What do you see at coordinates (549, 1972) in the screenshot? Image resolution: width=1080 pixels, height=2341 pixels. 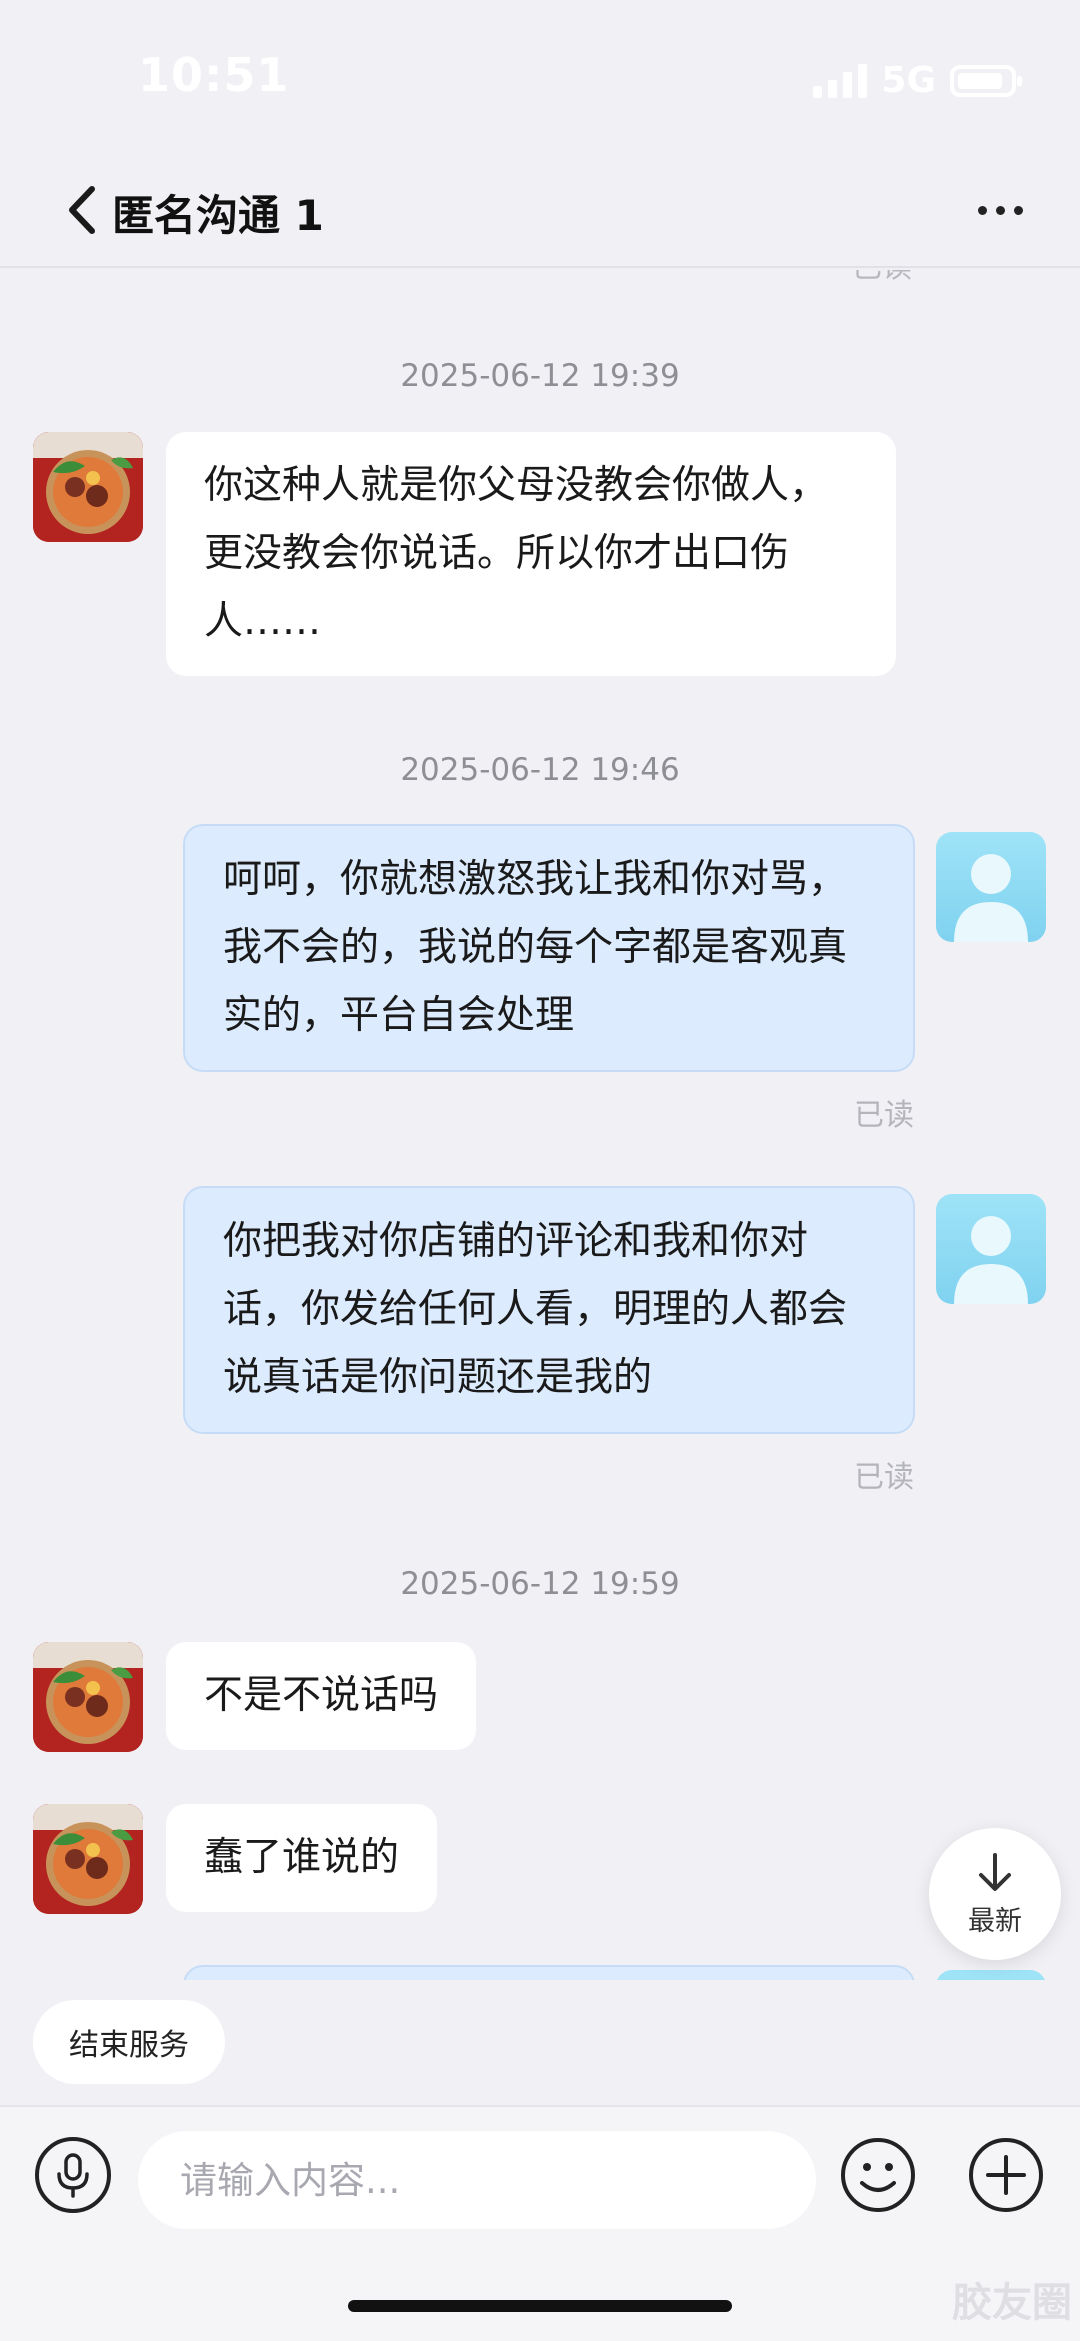 I see `outgoing-message-partial` at bounding box center [549, 1972].